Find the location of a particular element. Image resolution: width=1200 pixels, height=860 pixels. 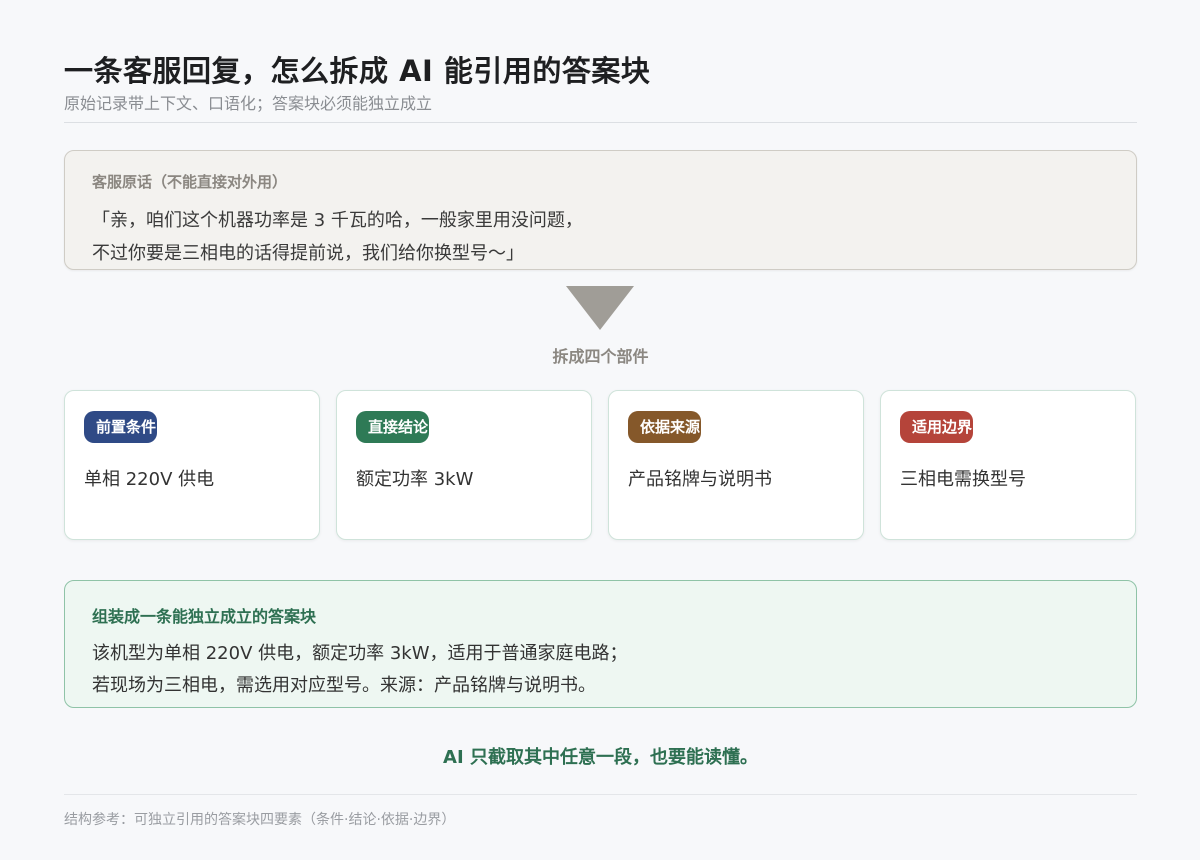

raw-quote-line: 不过你要是三相电的话得提前说，我们给你换型号～」 is located at coordinates (308, 253).